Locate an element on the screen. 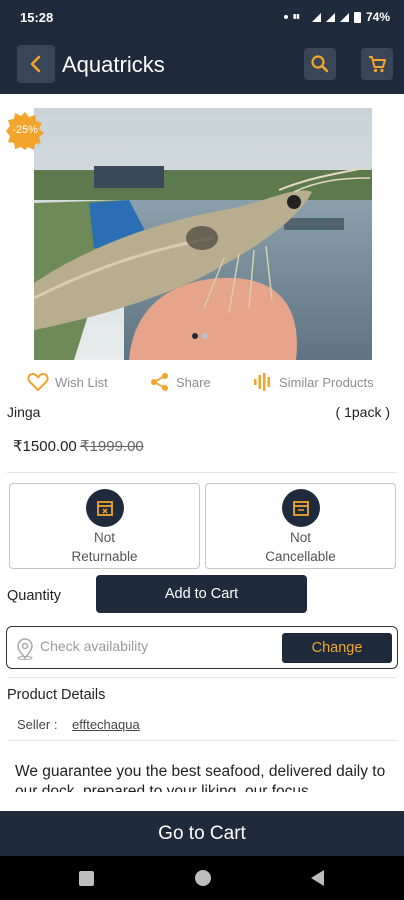  discount-label: -25% is located at coordinates (25, 130).